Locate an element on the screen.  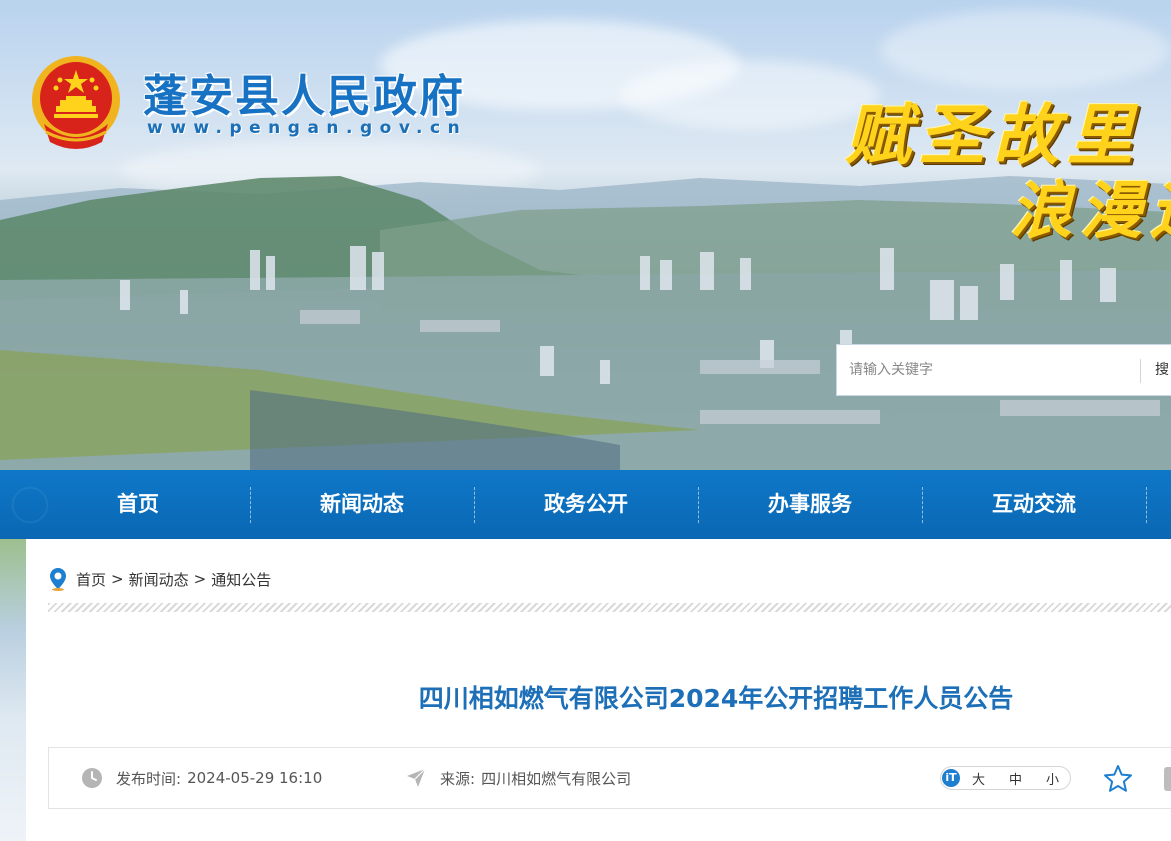
publish-time: 发布时间: 2024-05-29 16:10 is located at coordinates (202, 778).